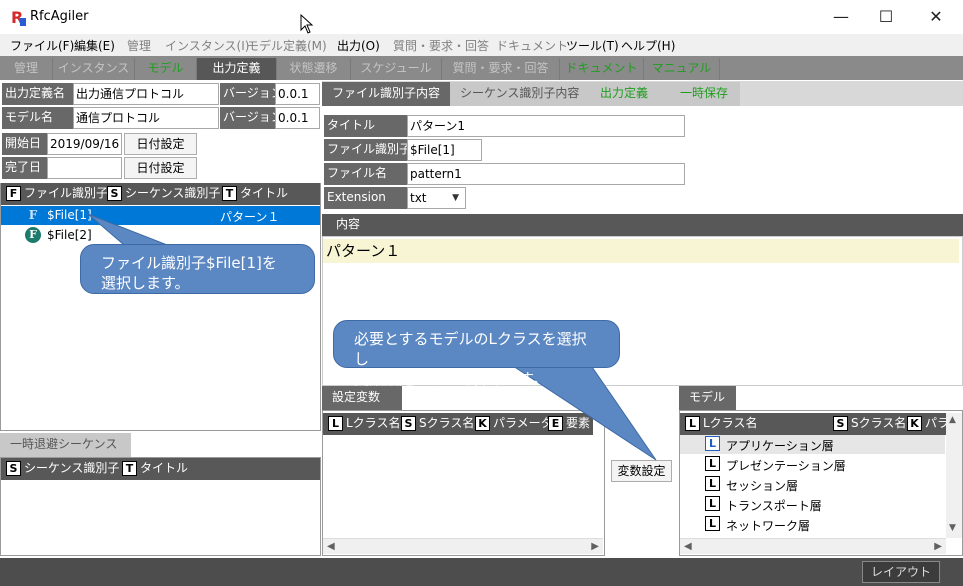 This screenshot has height=586, width=963. What do you see at coordinates (926, 423) in the screenshot?
I see `model-param-column: K パラ` at bounding box center [926, 423].